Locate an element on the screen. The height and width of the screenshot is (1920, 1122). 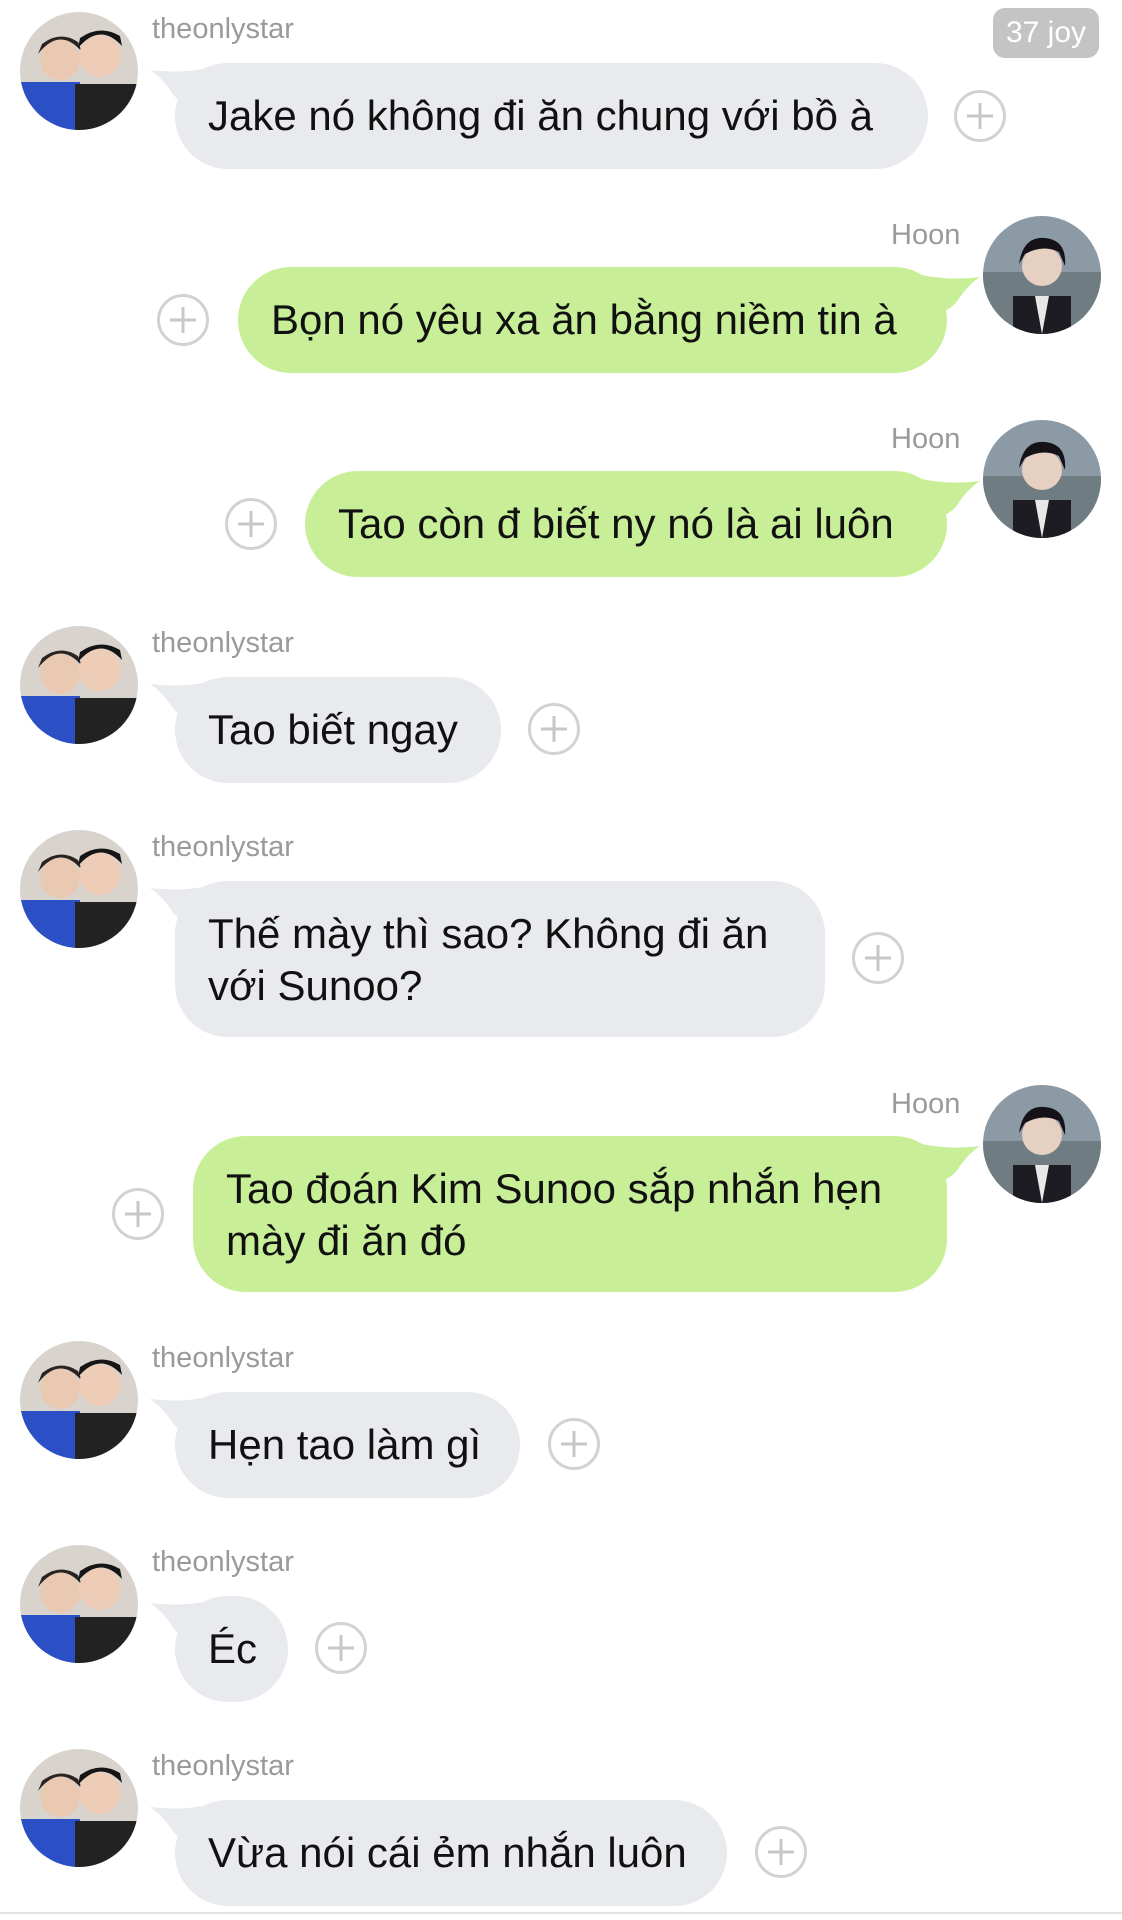
message-text: Hẹn tao làm gì is located at coordinates (345, 1444).